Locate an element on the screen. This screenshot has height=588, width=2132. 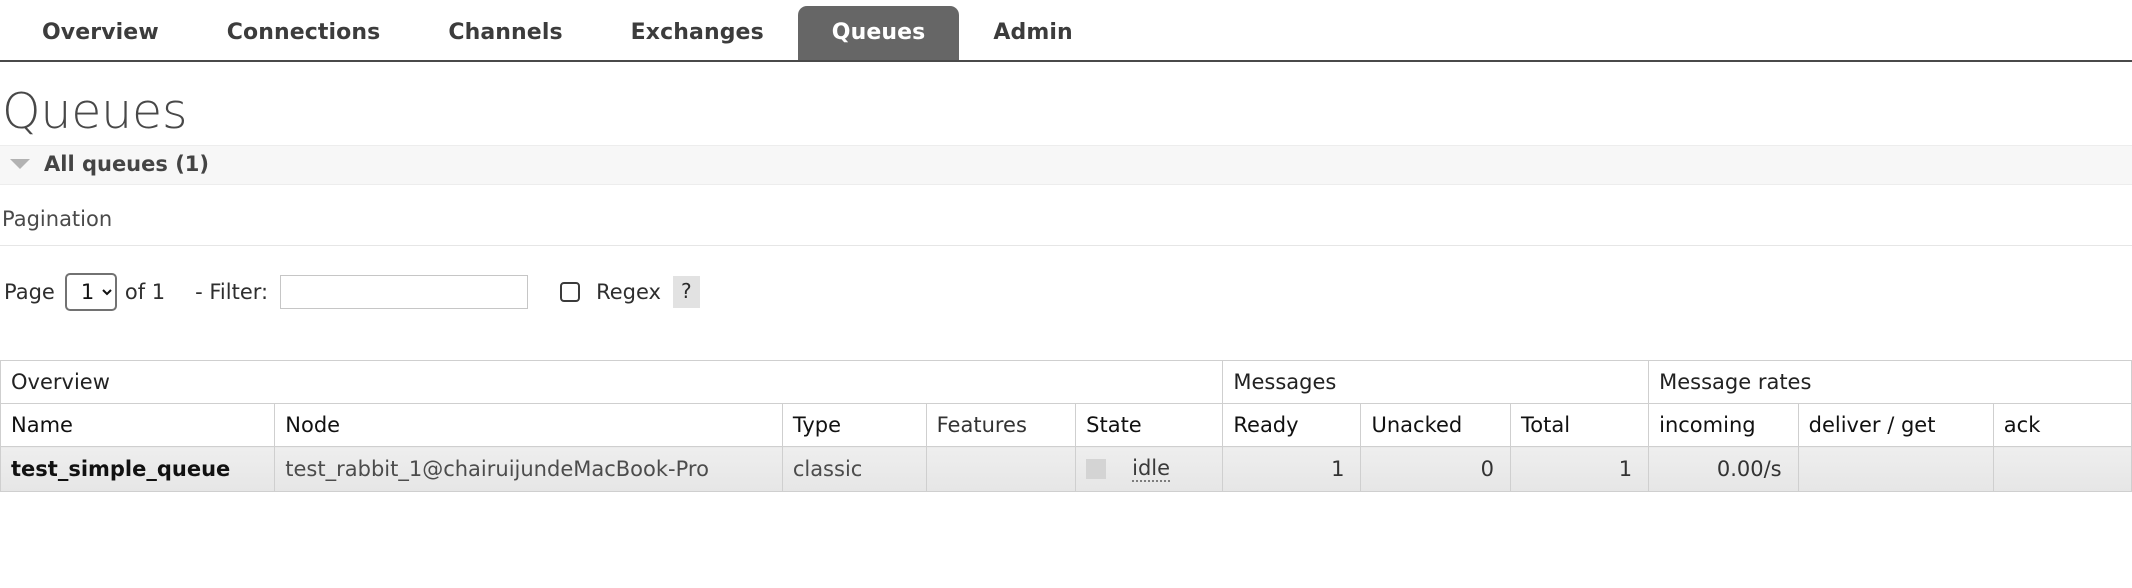
cell-state: idle is located at coordinates (1149, 469).